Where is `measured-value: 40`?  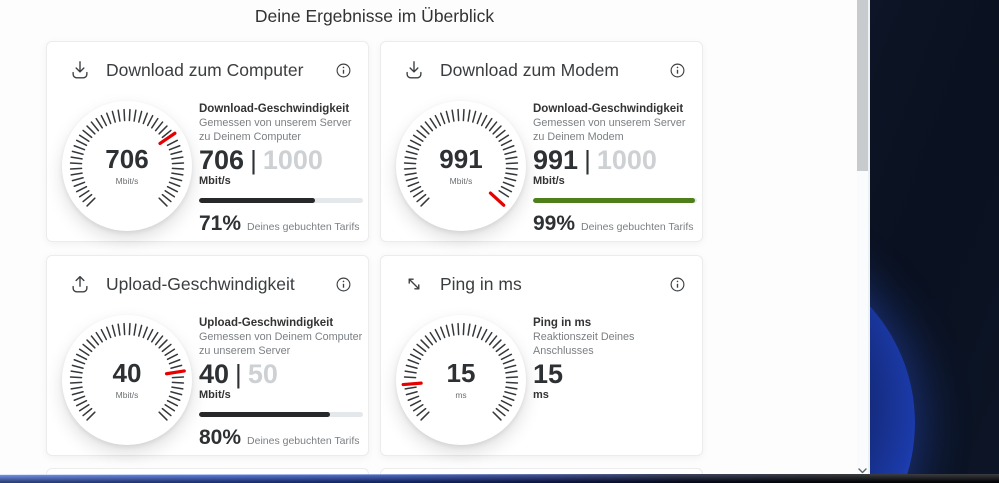
measured-value: 40 is located at coordinates (214, 374).